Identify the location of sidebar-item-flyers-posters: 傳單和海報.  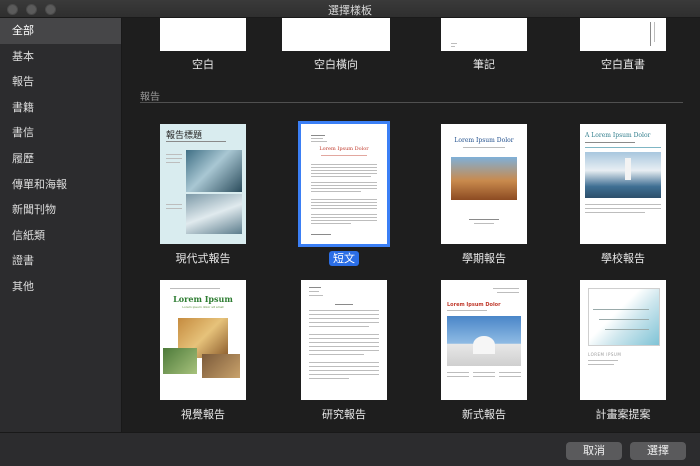
(60, 185).